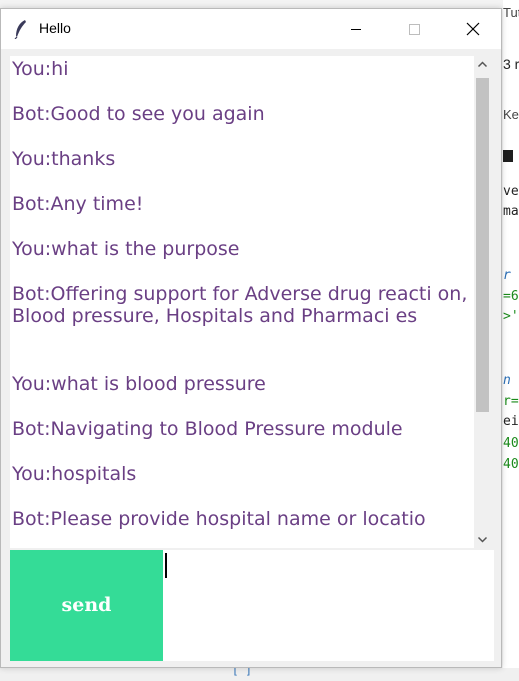 This screenshot has height=681, width=519. Describe the element at coordinates (78, 204) in the screenshot. I see `chat-message: Bot:Any time!` at that location.